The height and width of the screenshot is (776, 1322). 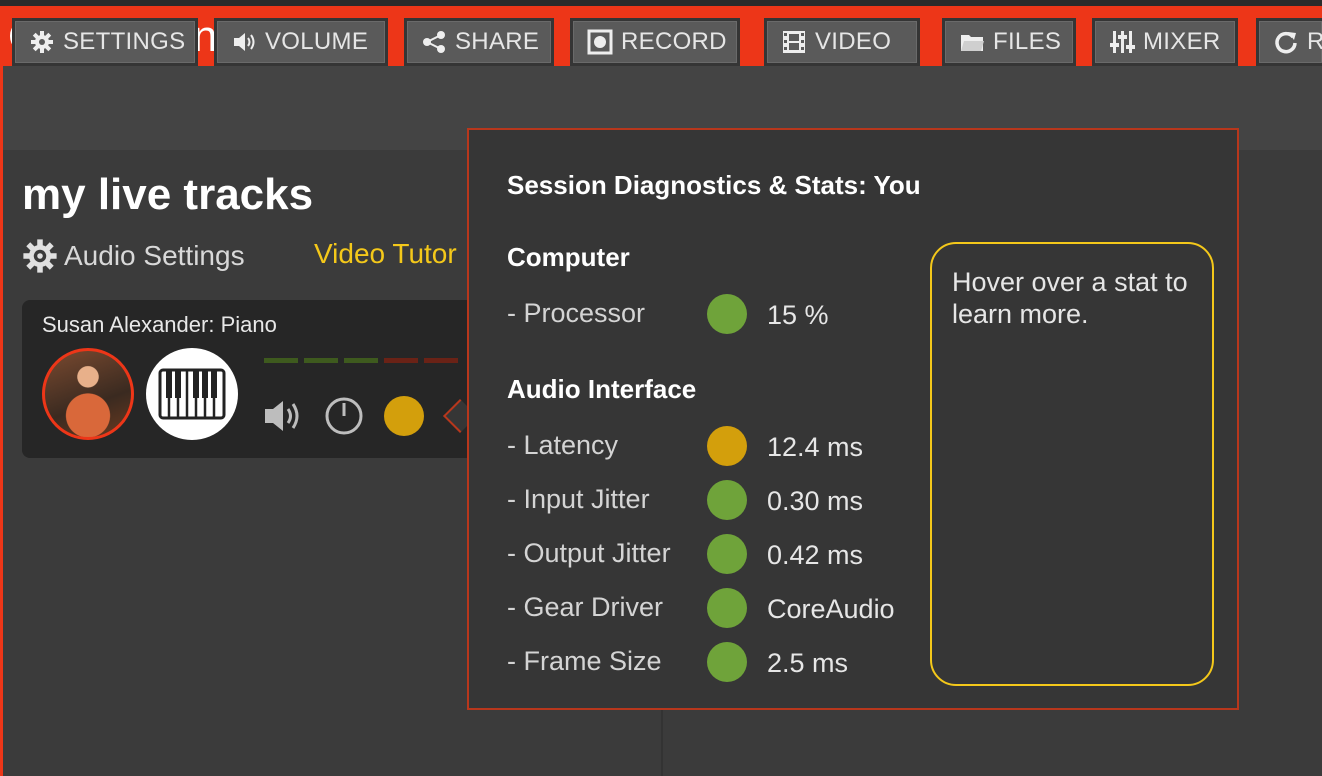 I want to click on track-volume-icon, so click(x=284, y=416).